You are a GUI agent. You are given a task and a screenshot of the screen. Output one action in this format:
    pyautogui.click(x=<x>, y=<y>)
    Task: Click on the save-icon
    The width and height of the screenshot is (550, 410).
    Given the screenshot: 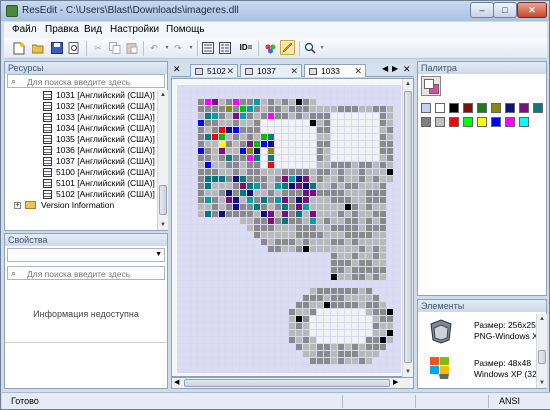 What is the action you would take?
    pyautogui.click(x=57, y=48)
    